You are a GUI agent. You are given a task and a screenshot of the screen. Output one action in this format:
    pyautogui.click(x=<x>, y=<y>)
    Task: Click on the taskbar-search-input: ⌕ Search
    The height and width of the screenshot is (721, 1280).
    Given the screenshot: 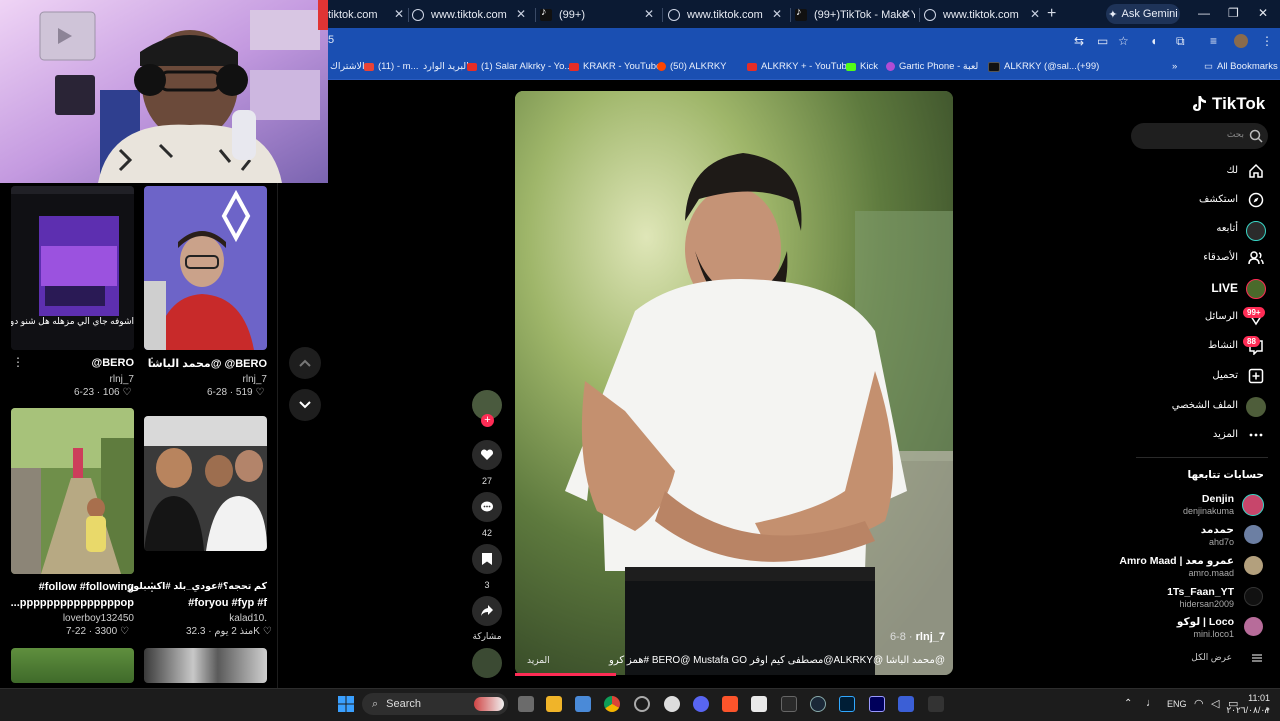 What is the action you would take?
    pyautogui.click(x=435, y=704)
    